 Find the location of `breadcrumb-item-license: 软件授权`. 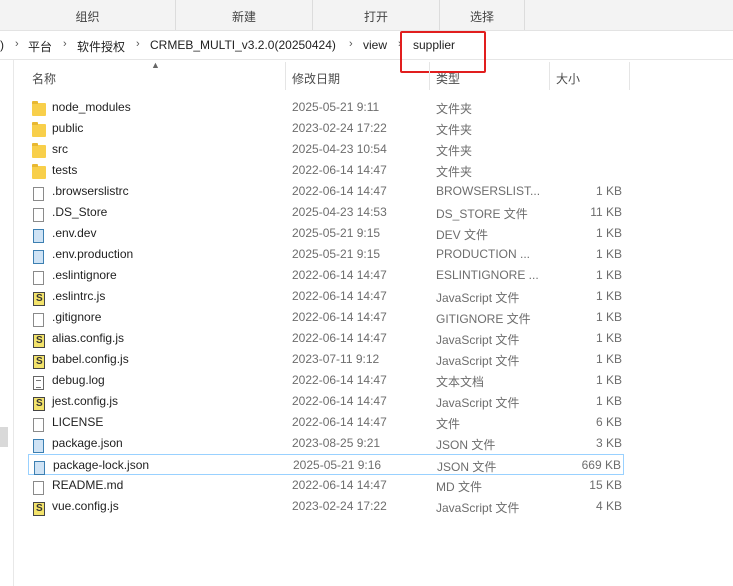

breadcrumb-item-license: 软件授权 is located at coordinates (101, 46).